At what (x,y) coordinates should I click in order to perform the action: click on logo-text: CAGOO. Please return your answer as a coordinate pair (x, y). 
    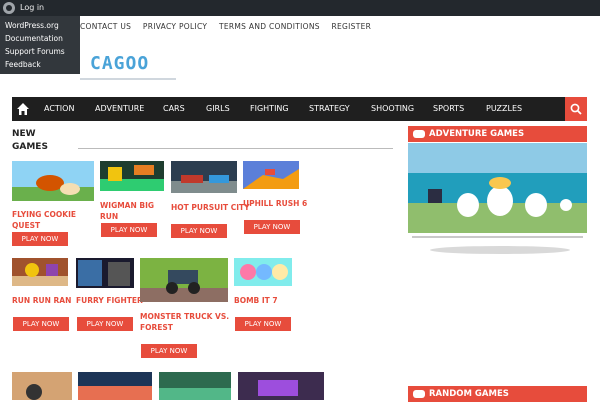
    Looking at the image, I should click on (120, 63).